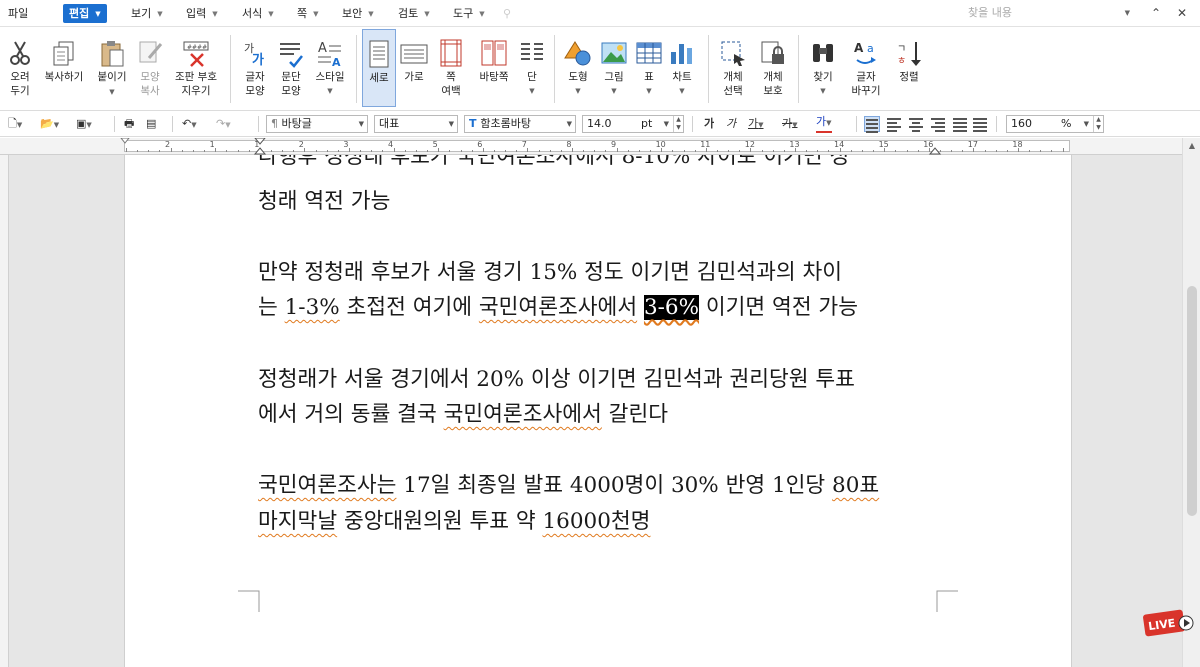 This screenshot has height=667, width=1200. Describe the element at coordinates (649, 68) in the screenshot. I see `table-button: 표 ▼` at that location.